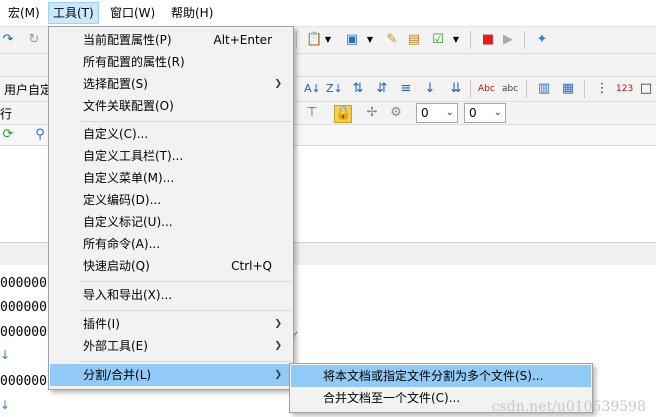 This screenshot has height=417, width=656. Describe the element at coordinates (6, 114) in the screenshot. I see `toolbar-line-label: 行` at that location.